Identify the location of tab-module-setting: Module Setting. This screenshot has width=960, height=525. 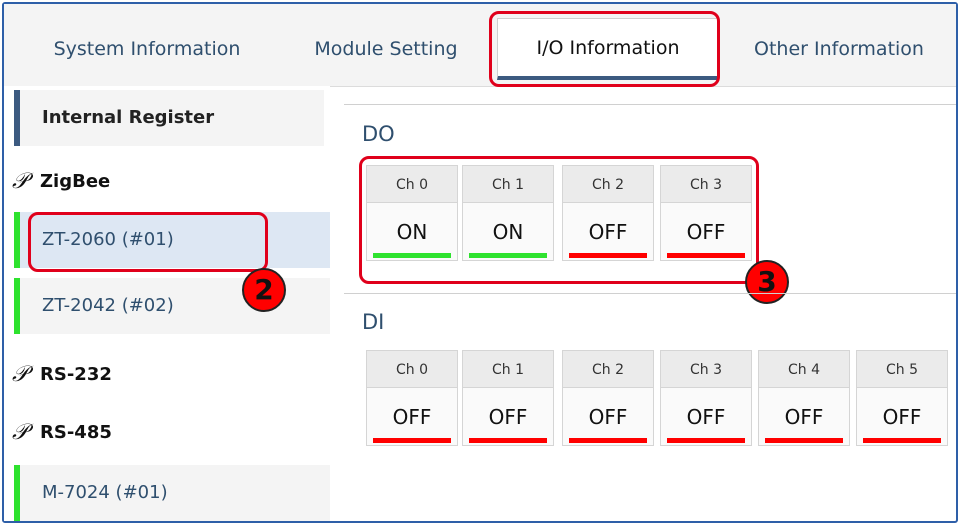
(386, 49).